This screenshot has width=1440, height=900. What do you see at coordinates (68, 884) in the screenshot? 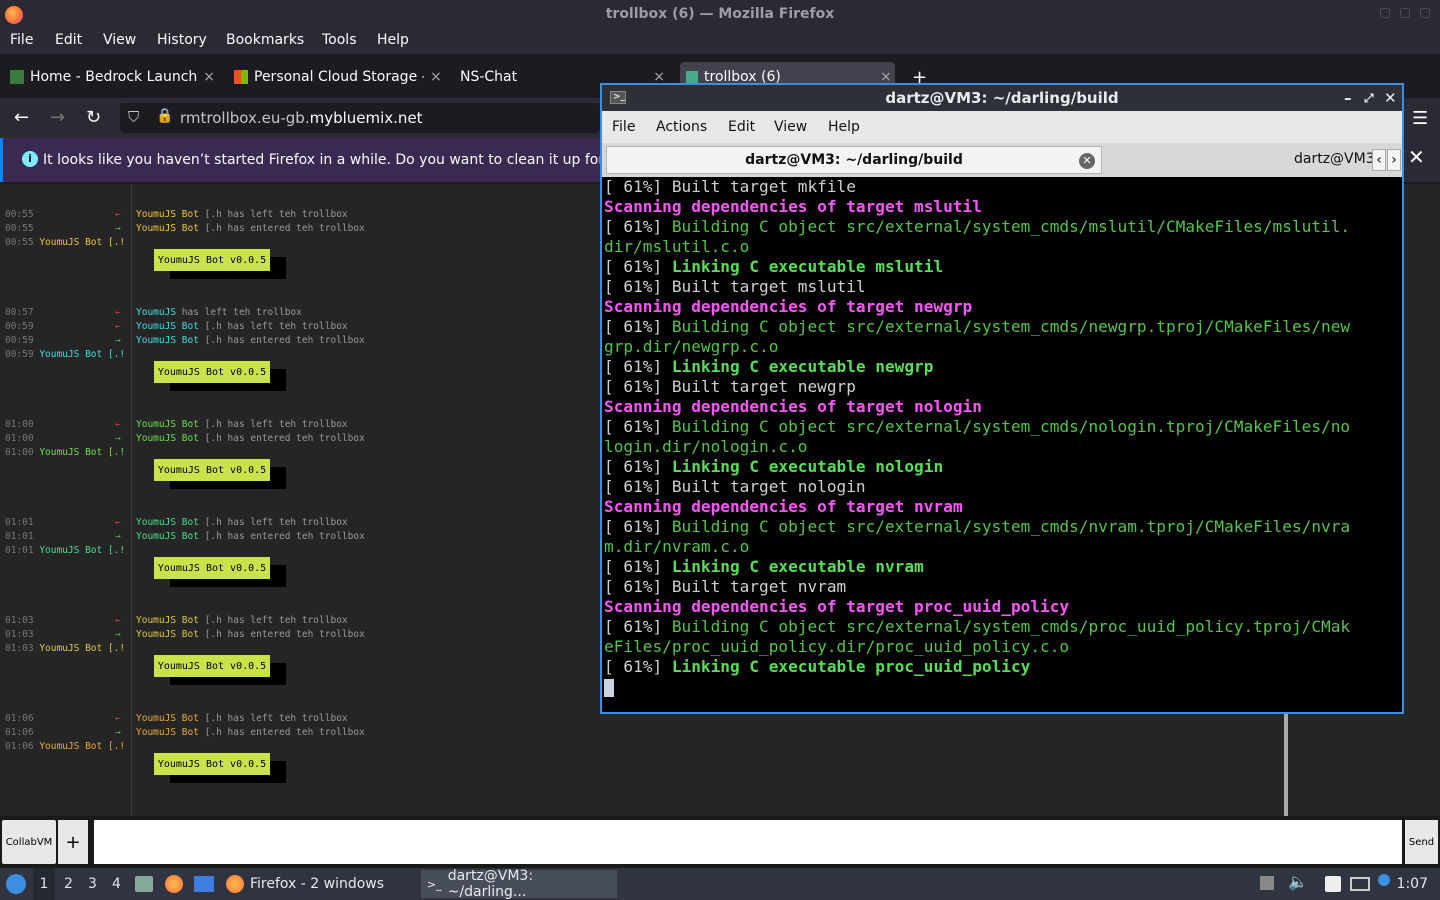
I see `workspace-2: 2` at bounding box center [68, 884].